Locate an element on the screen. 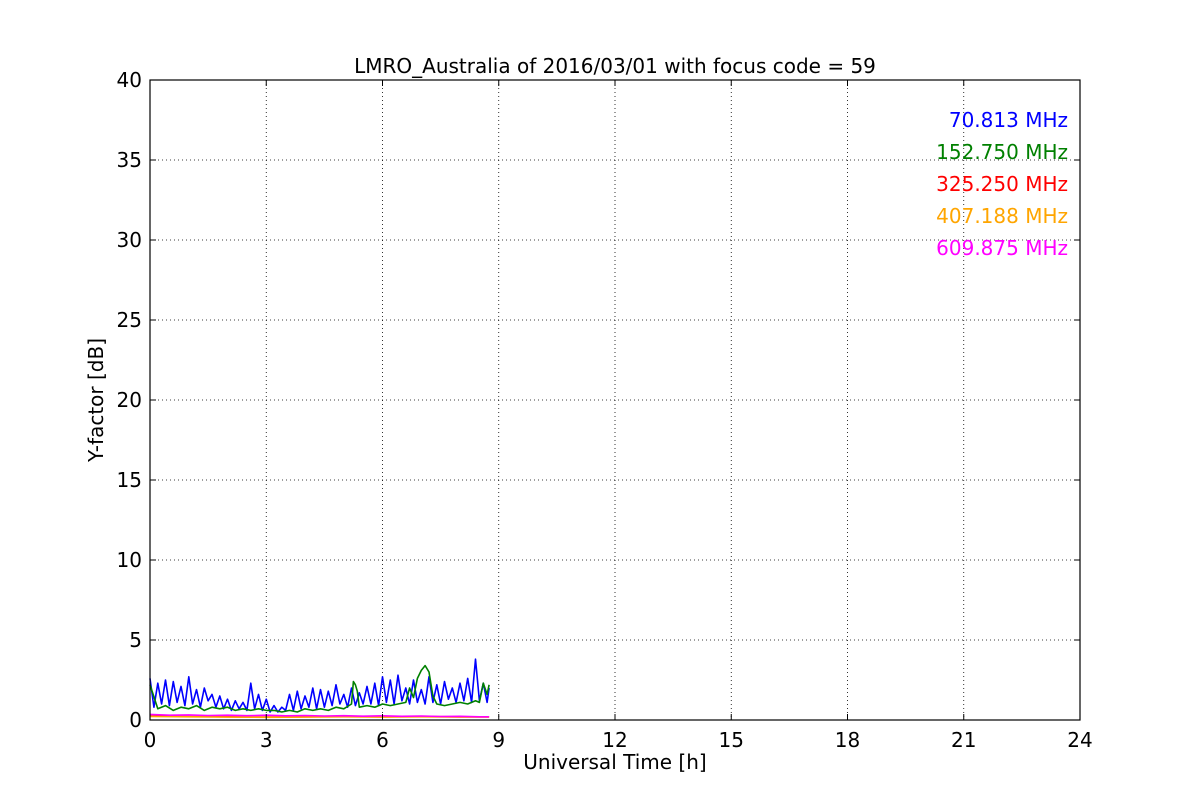 The width and height of the screenshot is (1200, 800). legend-entry: 70.813 MHz is located at coordinates (1008, 120).